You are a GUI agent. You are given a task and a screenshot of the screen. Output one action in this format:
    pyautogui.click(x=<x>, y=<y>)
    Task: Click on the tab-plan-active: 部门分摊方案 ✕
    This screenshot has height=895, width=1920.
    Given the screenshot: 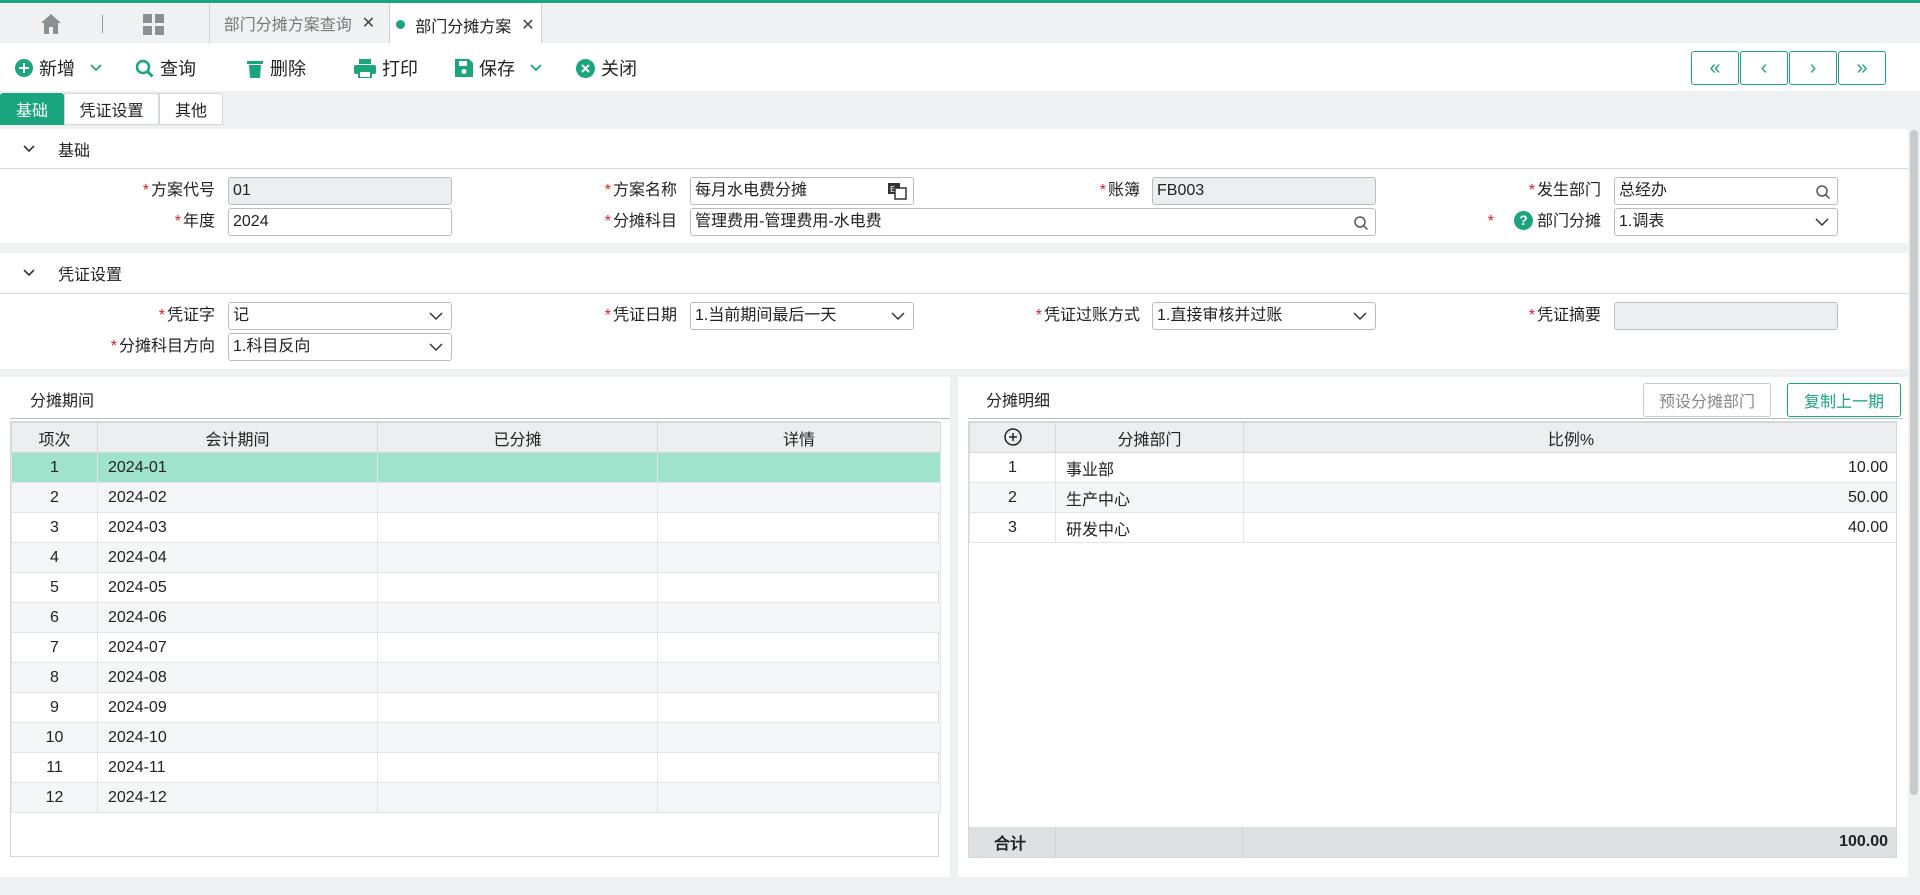 What is the action you would take?
    pyautogui.click(x=466, y=24)
    